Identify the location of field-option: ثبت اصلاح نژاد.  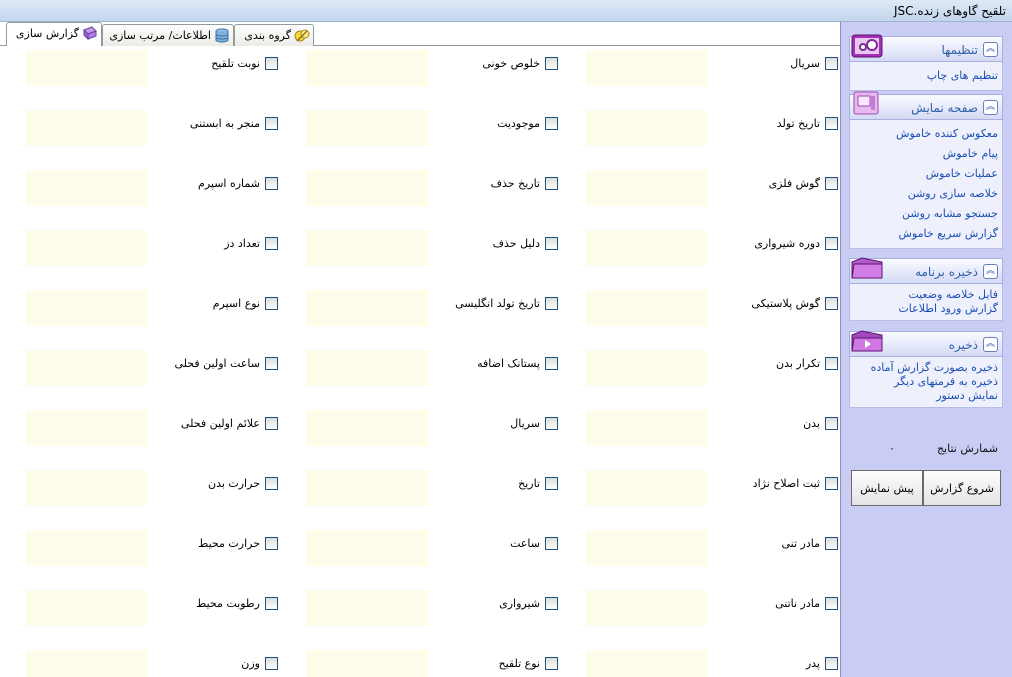
(753, 485).